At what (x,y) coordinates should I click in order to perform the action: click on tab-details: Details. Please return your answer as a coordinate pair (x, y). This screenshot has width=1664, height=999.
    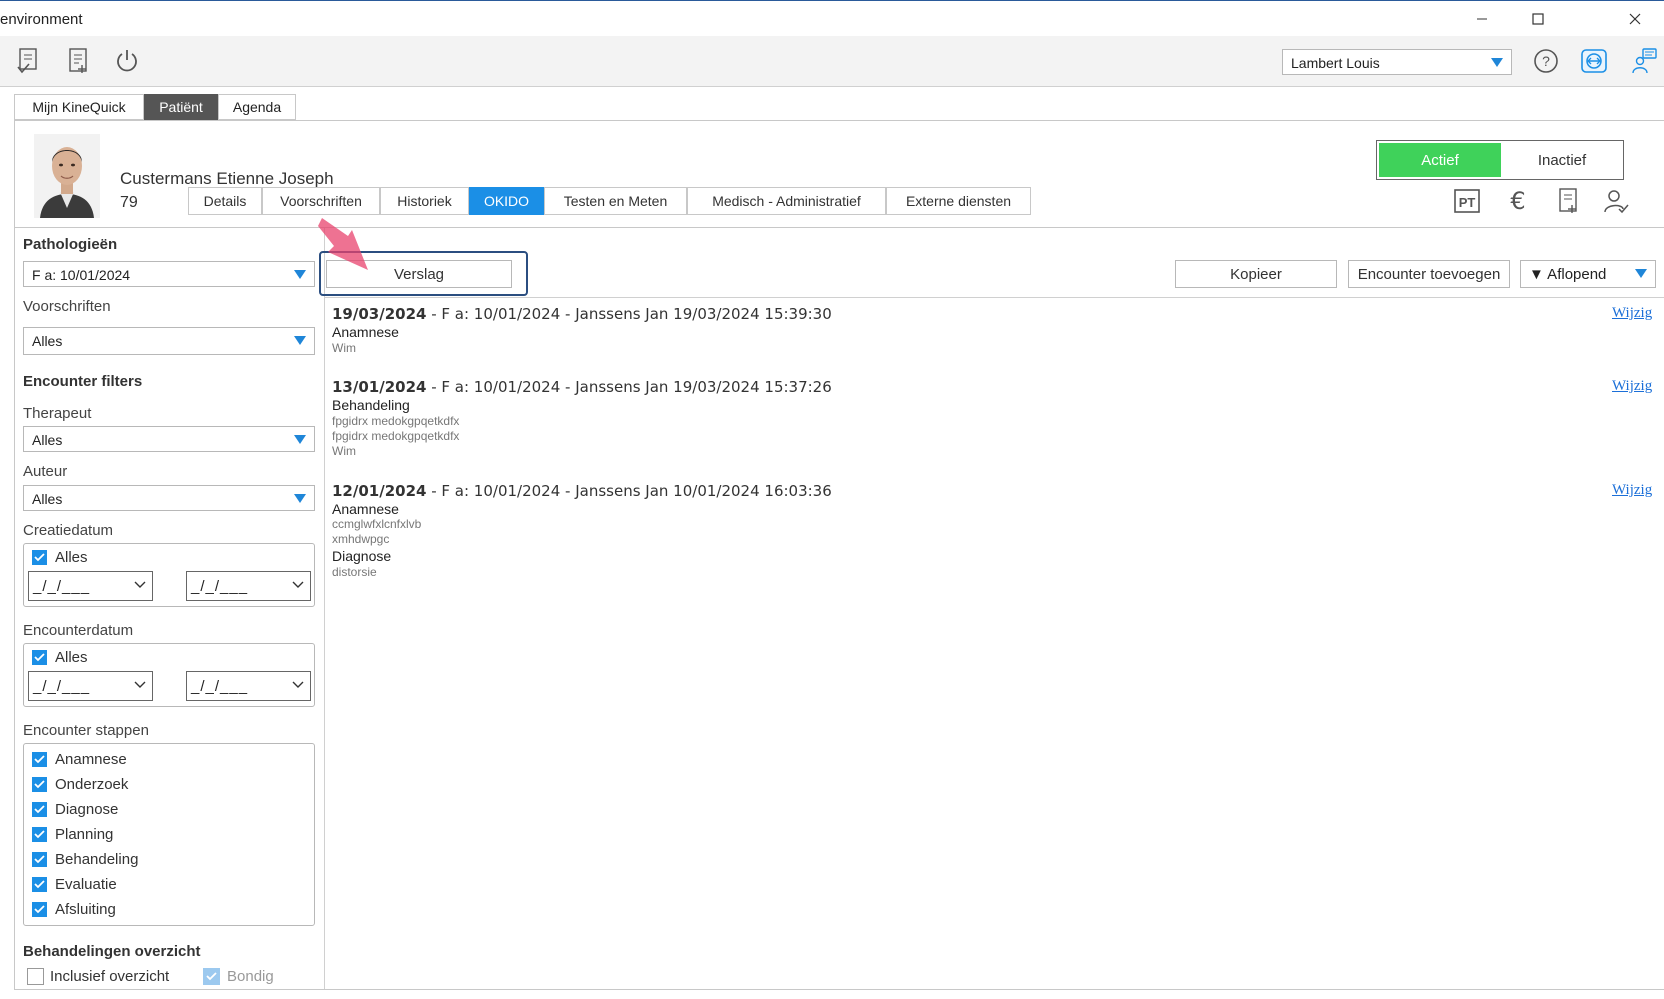
    Looking at the image, I should click on (225, 201).